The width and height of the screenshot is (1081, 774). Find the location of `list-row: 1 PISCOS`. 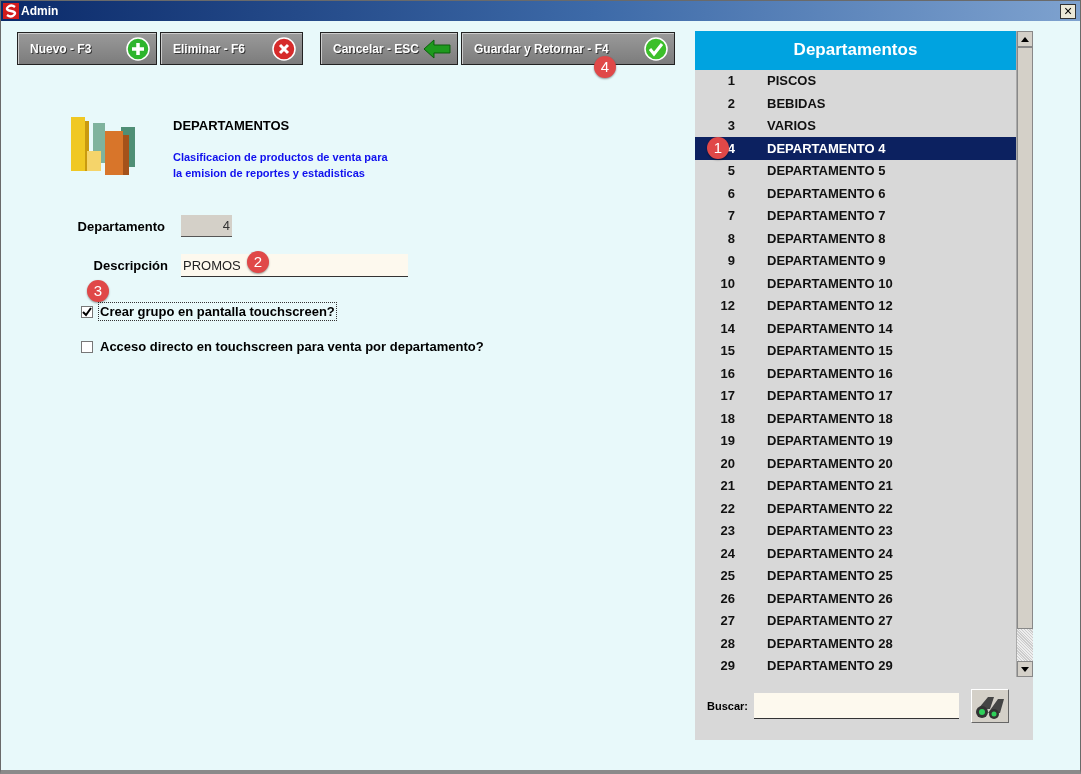

list-row: 1 PISCOS is located at coordinates (855, 80).